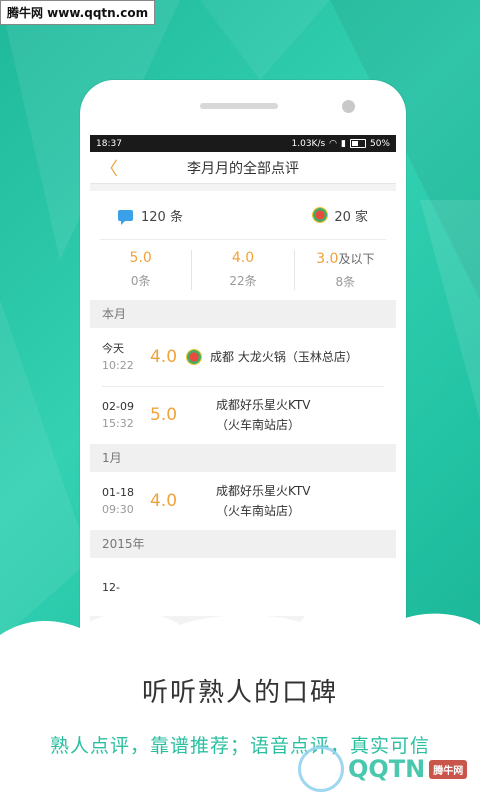  Describe the element at coordinates (333, 143) in the screenshot. I see `wifi-icon: ◠` at that location.